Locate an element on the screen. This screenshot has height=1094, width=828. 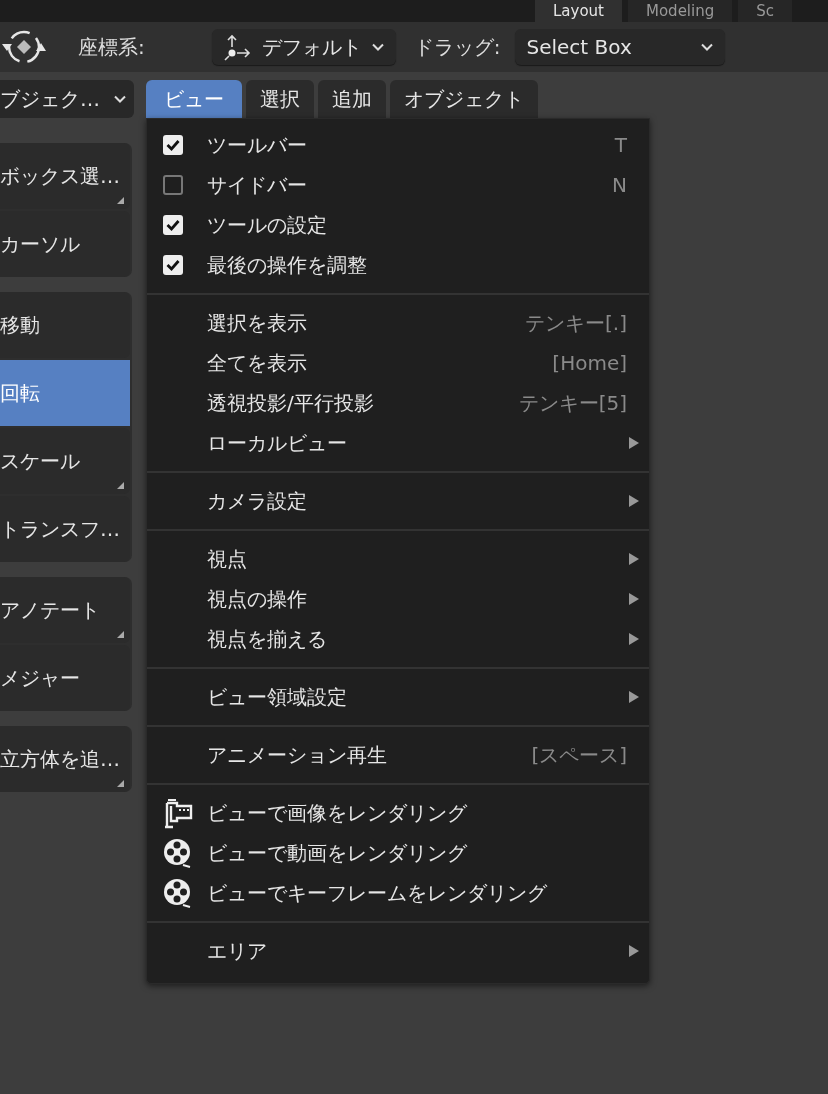
menu-item: 透視投影/平行投影 テンキー[5] is located at coordinates (398, 403).